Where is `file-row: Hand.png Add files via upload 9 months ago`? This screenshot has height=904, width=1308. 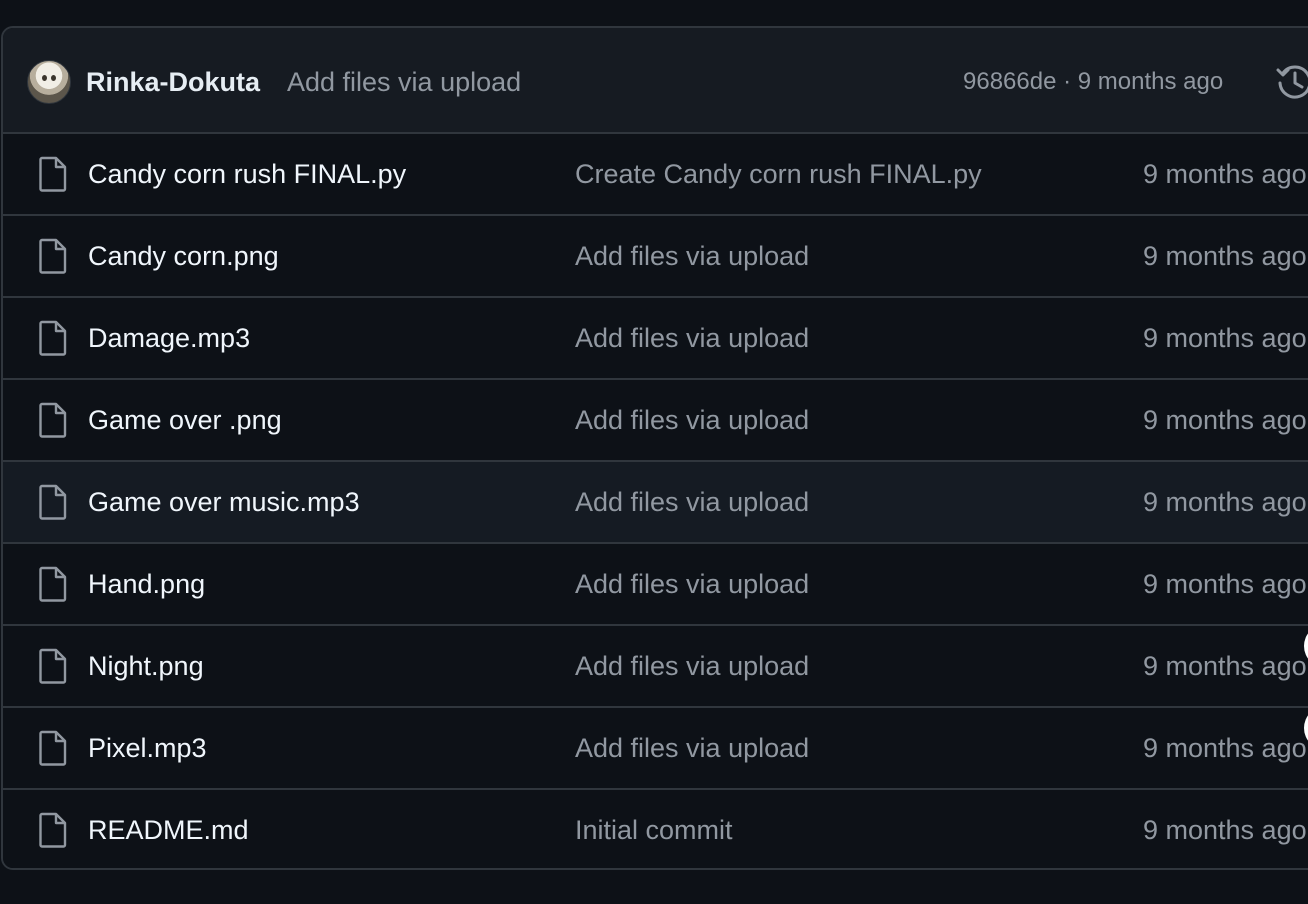
file-row: Hand.png Add files via upload 9 months ago is located at coordinates (655, 585).